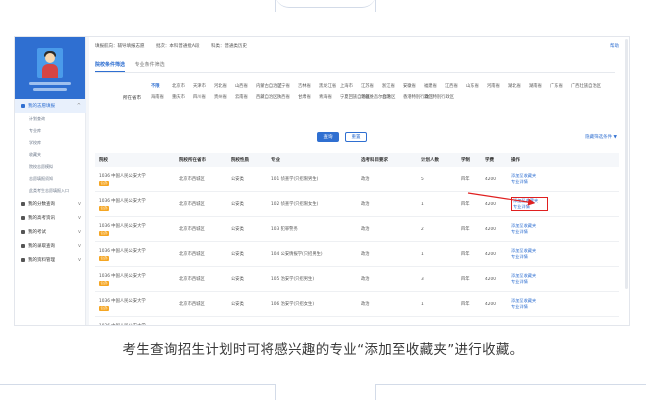 The width and height of the screenshot is (646, 400). Describe the element at coordinates (110, 66) in the screenshot. I see `tab-school-filter: 院校条件筛选` at that location.